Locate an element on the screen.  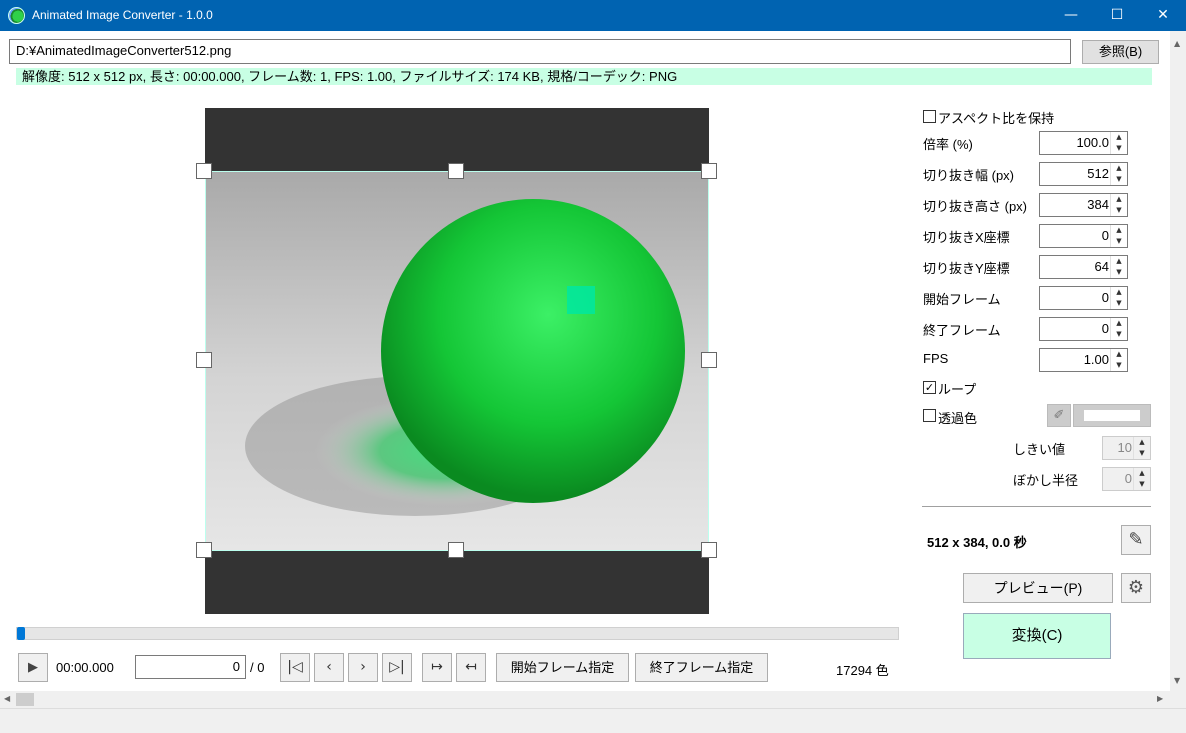
minimize-button: — is located at coordinates (1071, 15).